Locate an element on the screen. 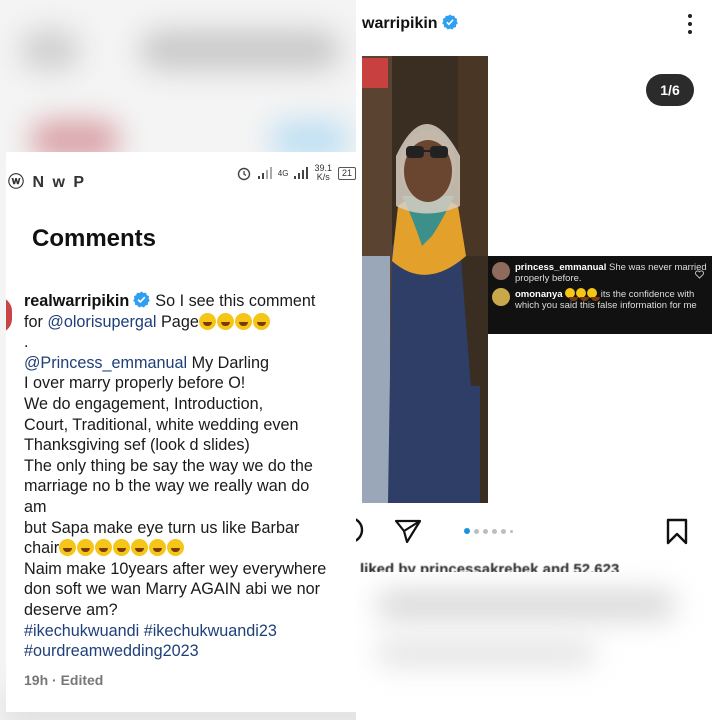  photo-illustration is located at coordinates (425, 279).